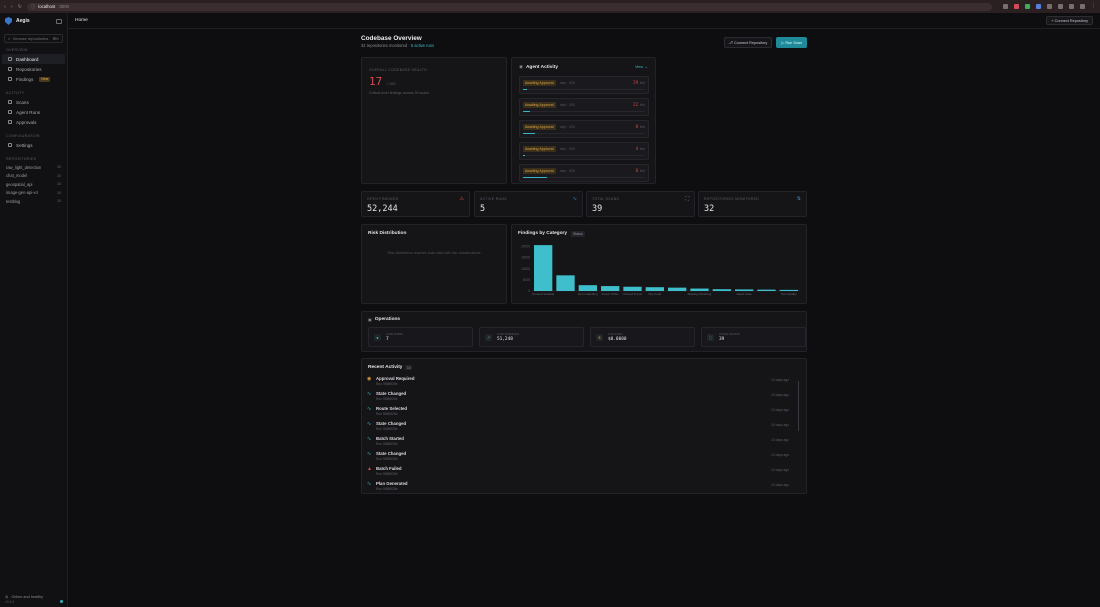 This screenshot has height=607, width=1100. Describe the element at coordinates (641, 67) in the screenshot. I see `view-all-link: View →` at that location.